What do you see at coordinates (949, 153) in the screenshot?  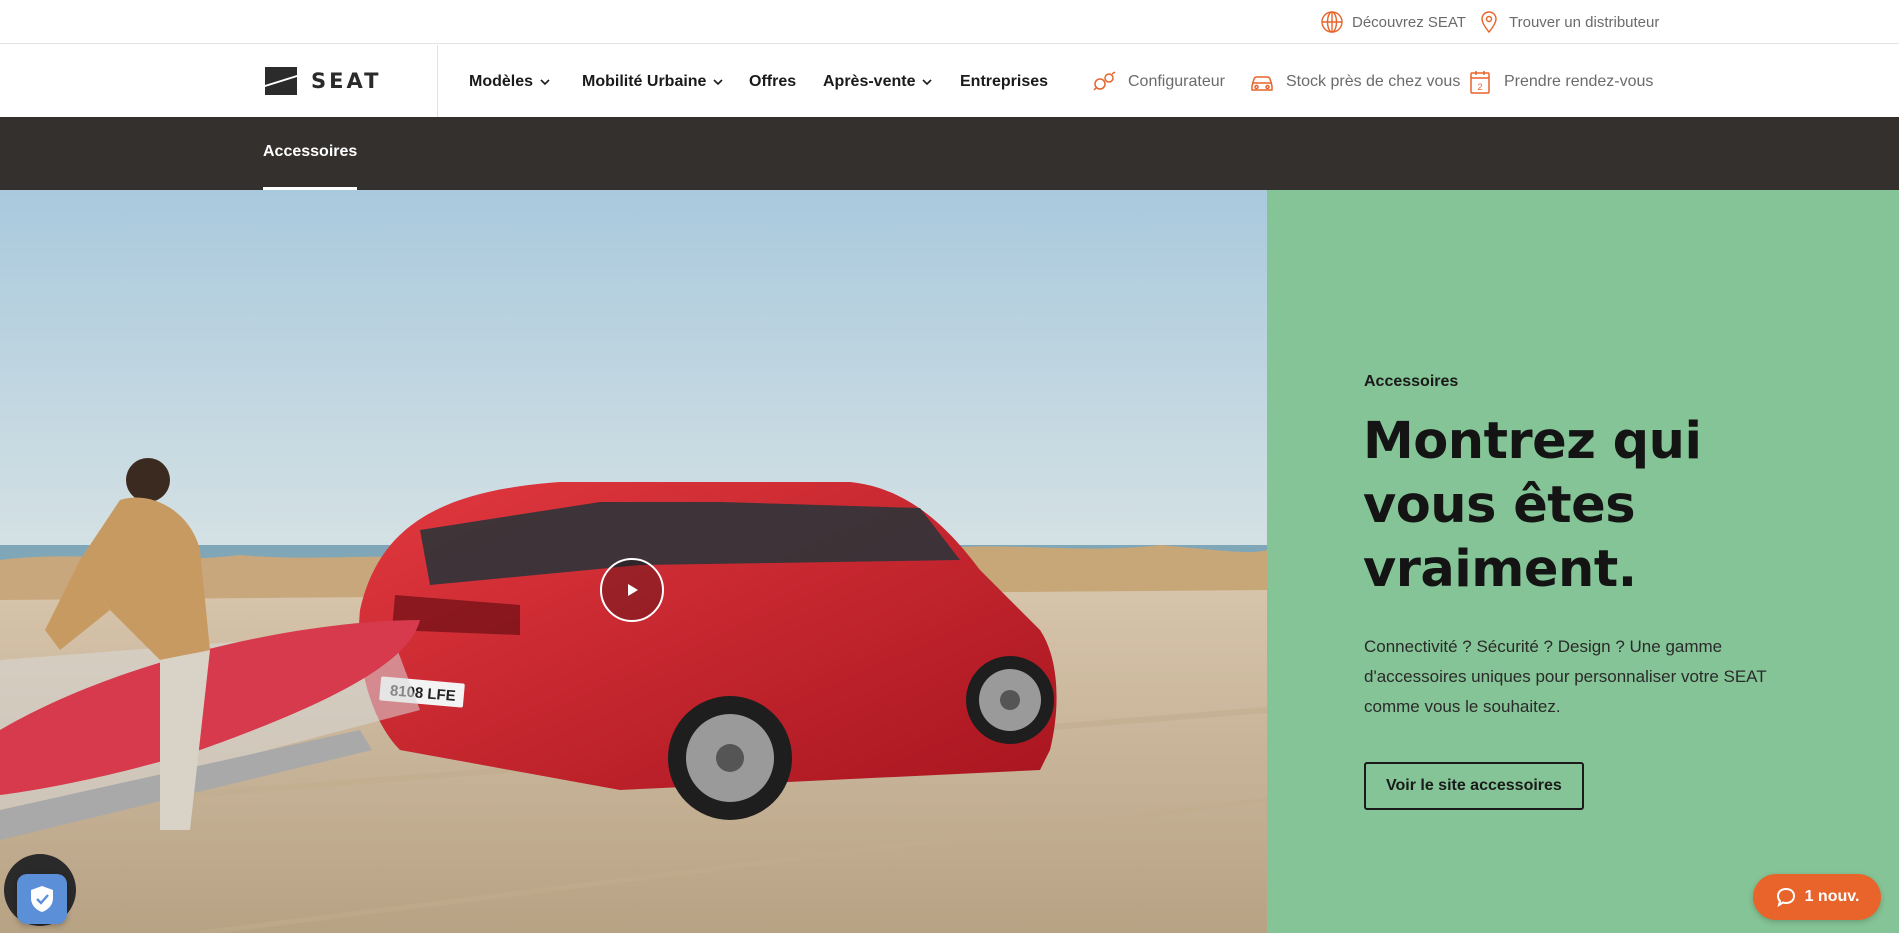 I see `sub-navigation: Accessoires` at bounding box center [949, 153].